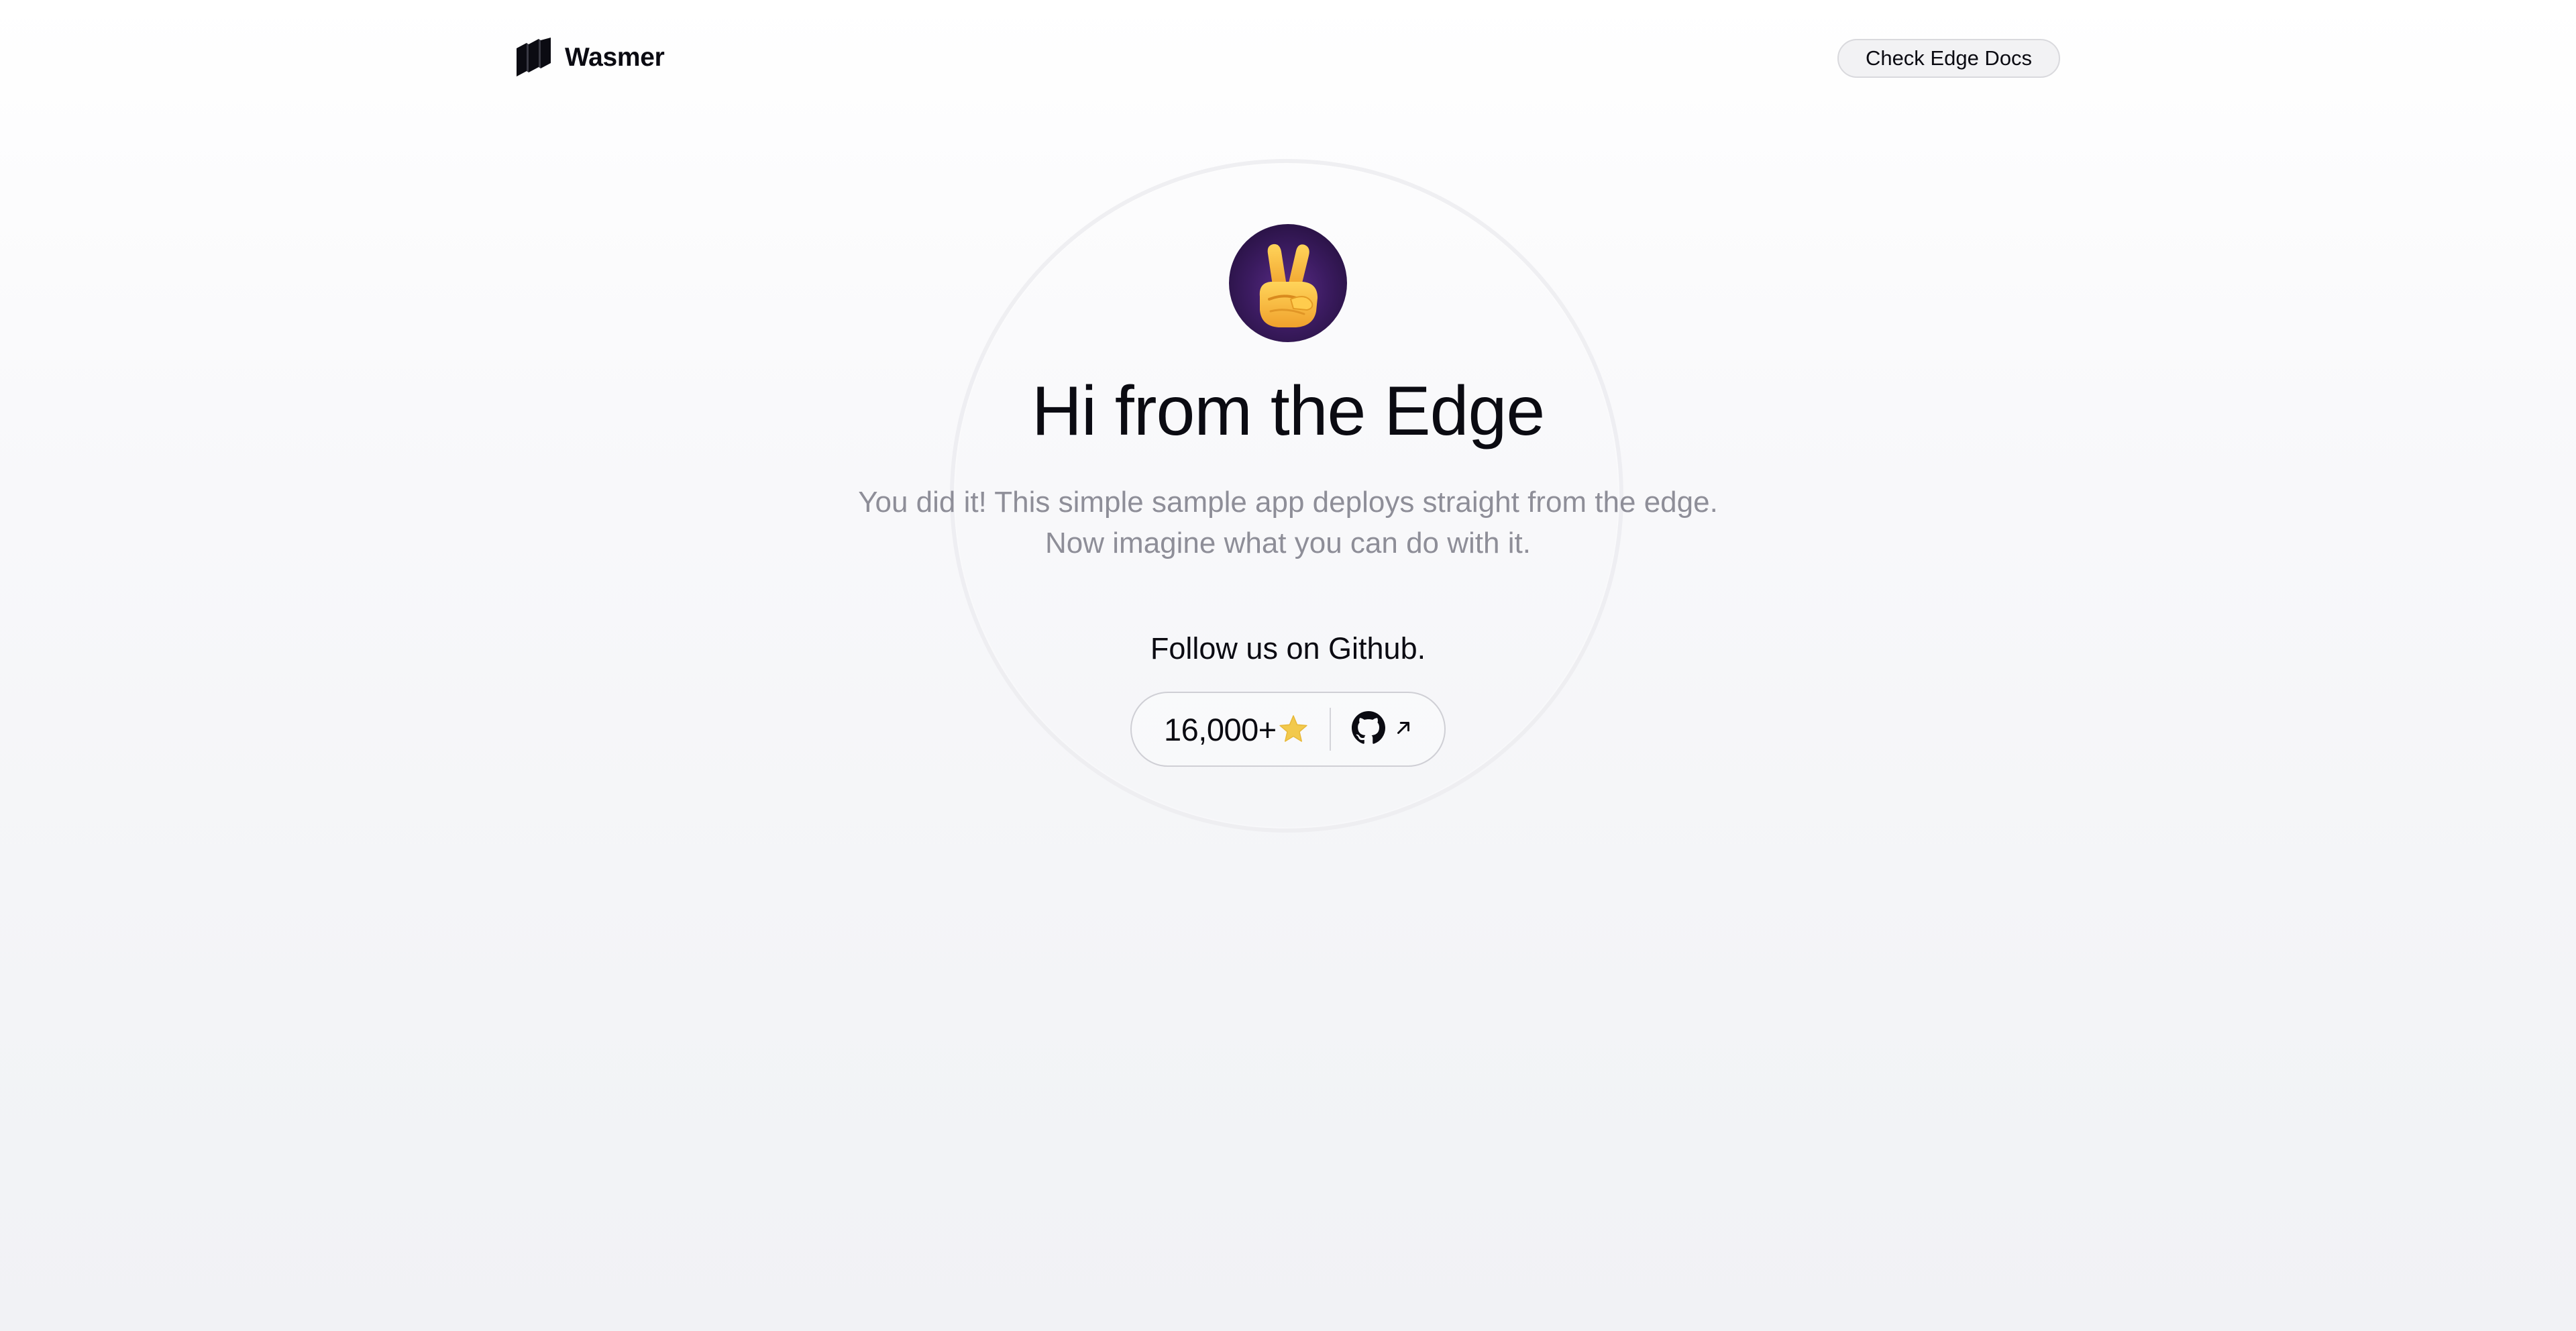  Describe the element at coordinates (615, 57) in the screenshot. I see `brand-name: Wasmer` at that location.